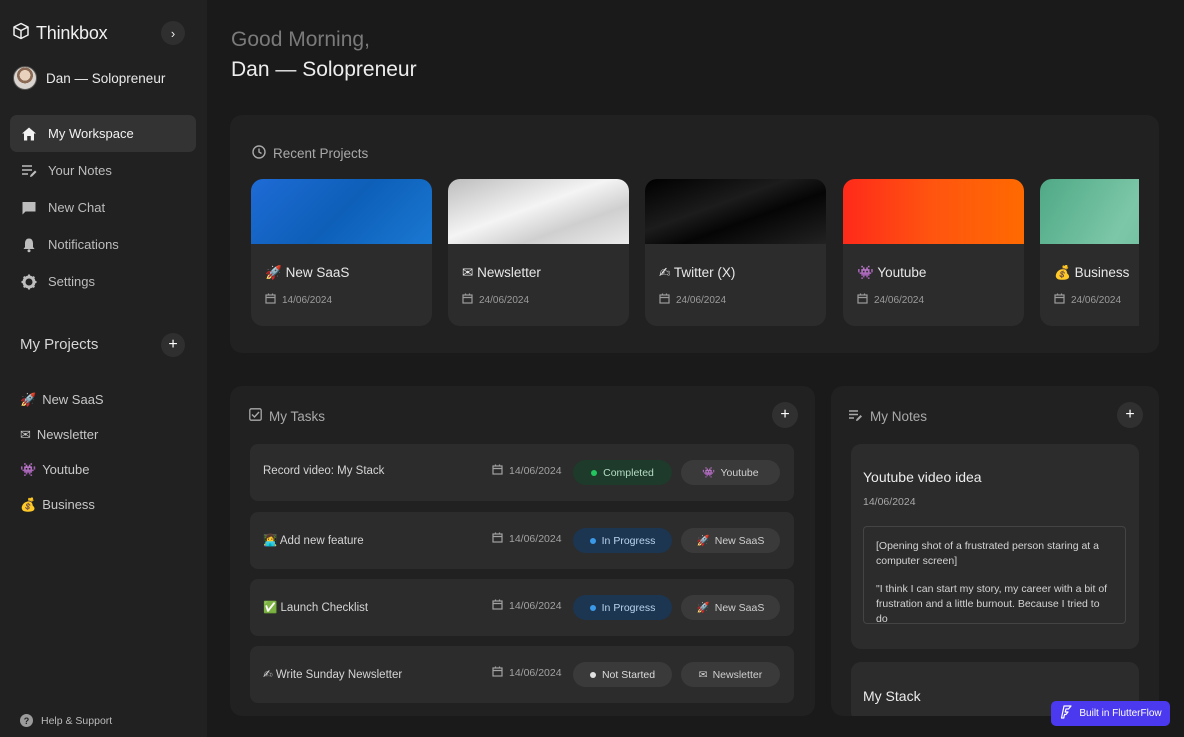  I want to click on nav-item-my-workspace: My Workspace, so click(103, 133).